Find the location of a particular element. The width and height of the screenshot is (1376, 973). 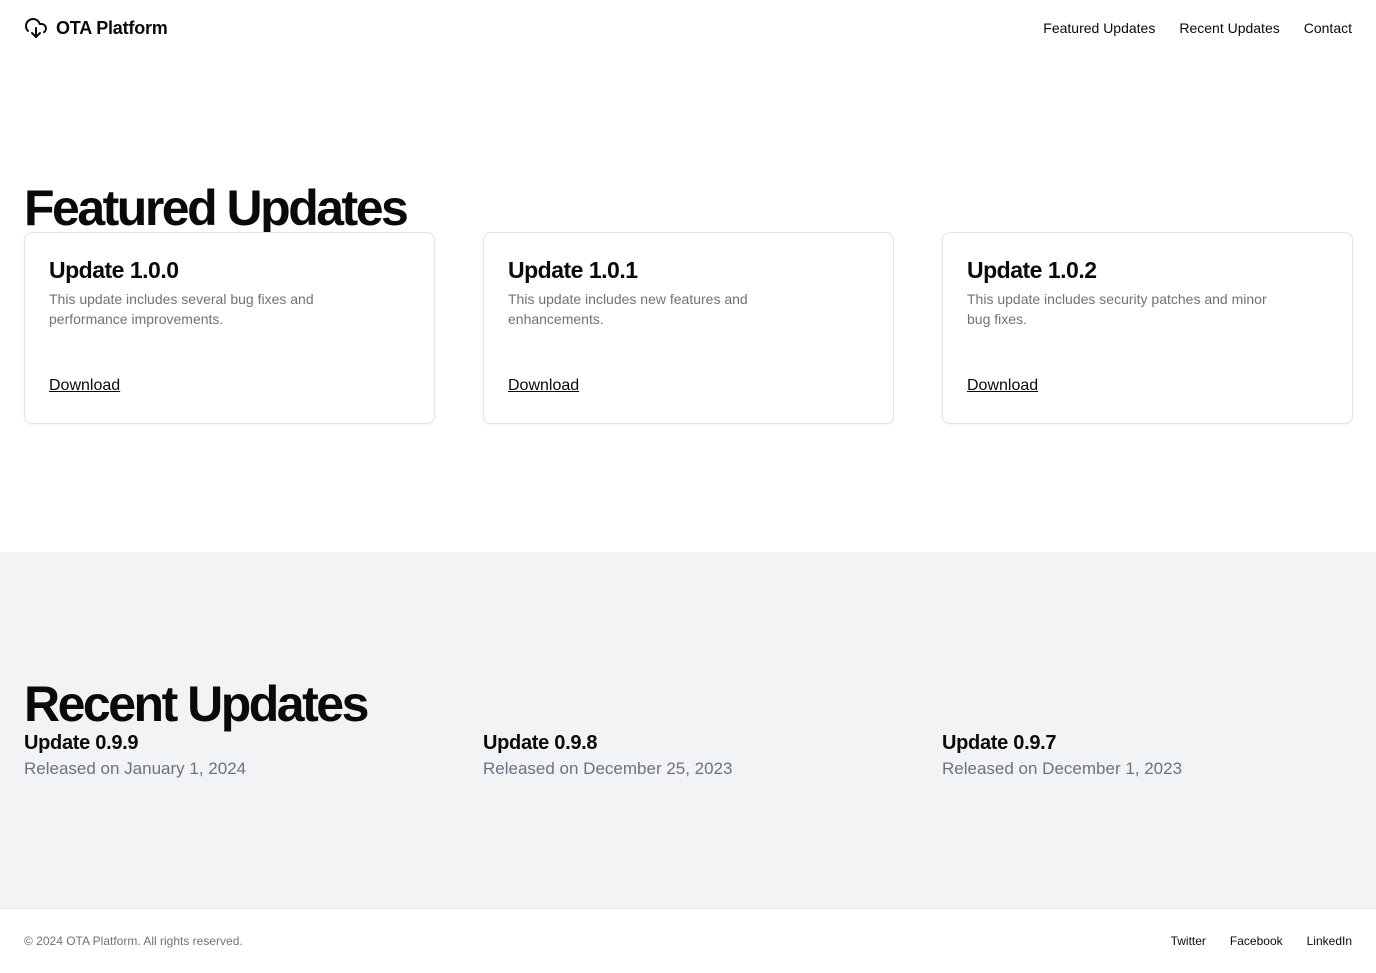

brand-name: OTA Platform is located at coordinates (112, 27).